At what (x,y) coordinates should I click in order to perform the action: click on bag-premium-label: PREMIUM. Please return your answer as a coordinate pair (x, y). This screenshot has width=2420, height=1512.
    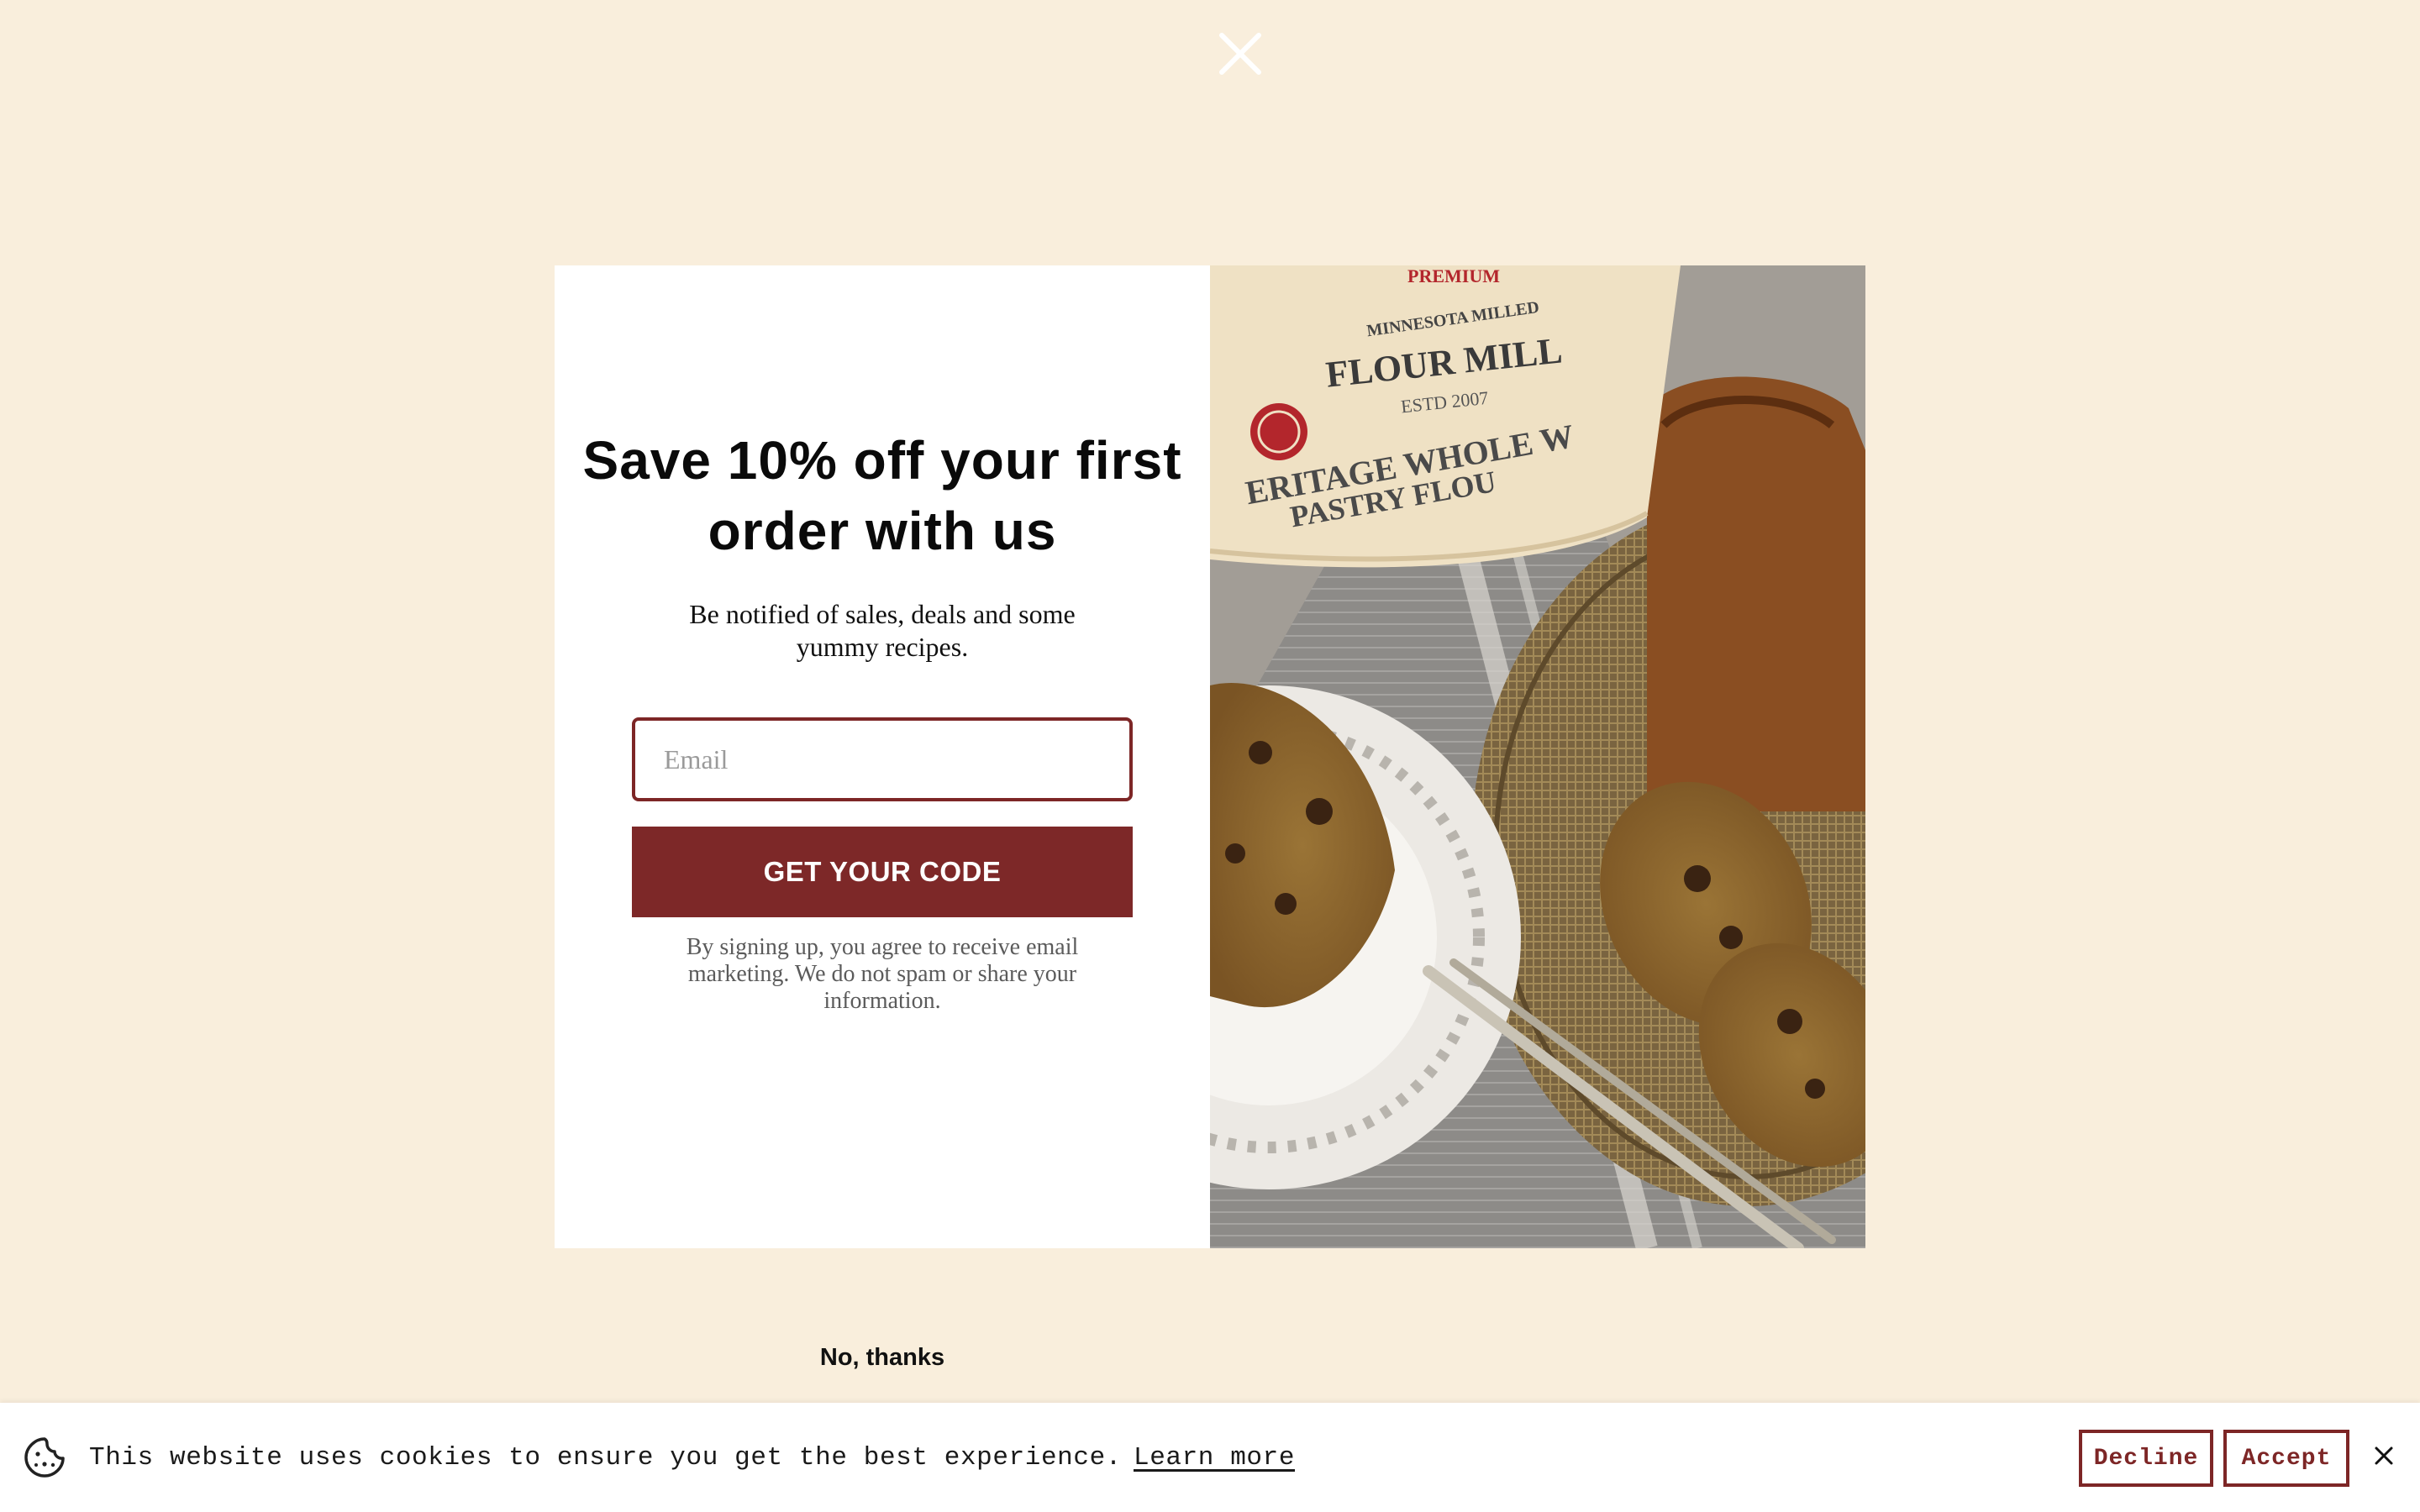
    Looking at the image, I should click on (1453, 275).